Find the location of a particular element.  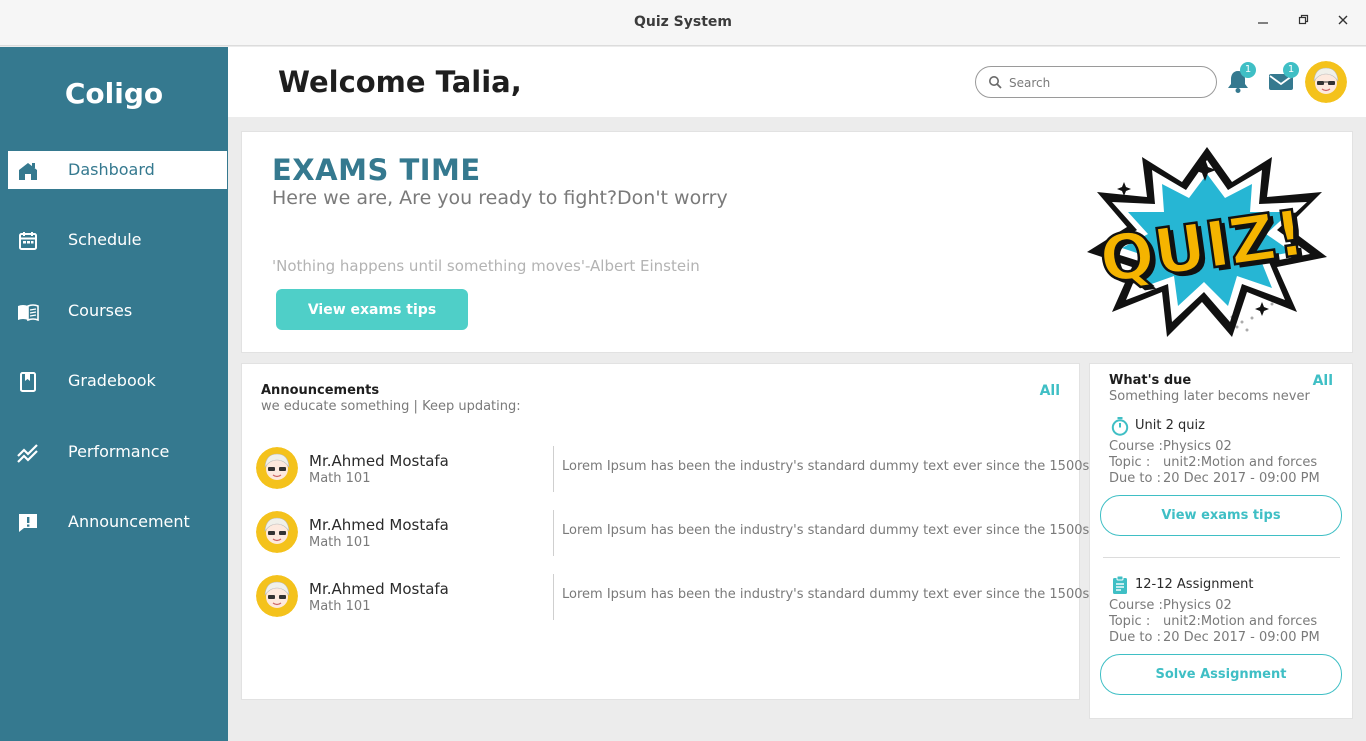

sidebar-item-label: Performance is located at coordinates (119, 451).